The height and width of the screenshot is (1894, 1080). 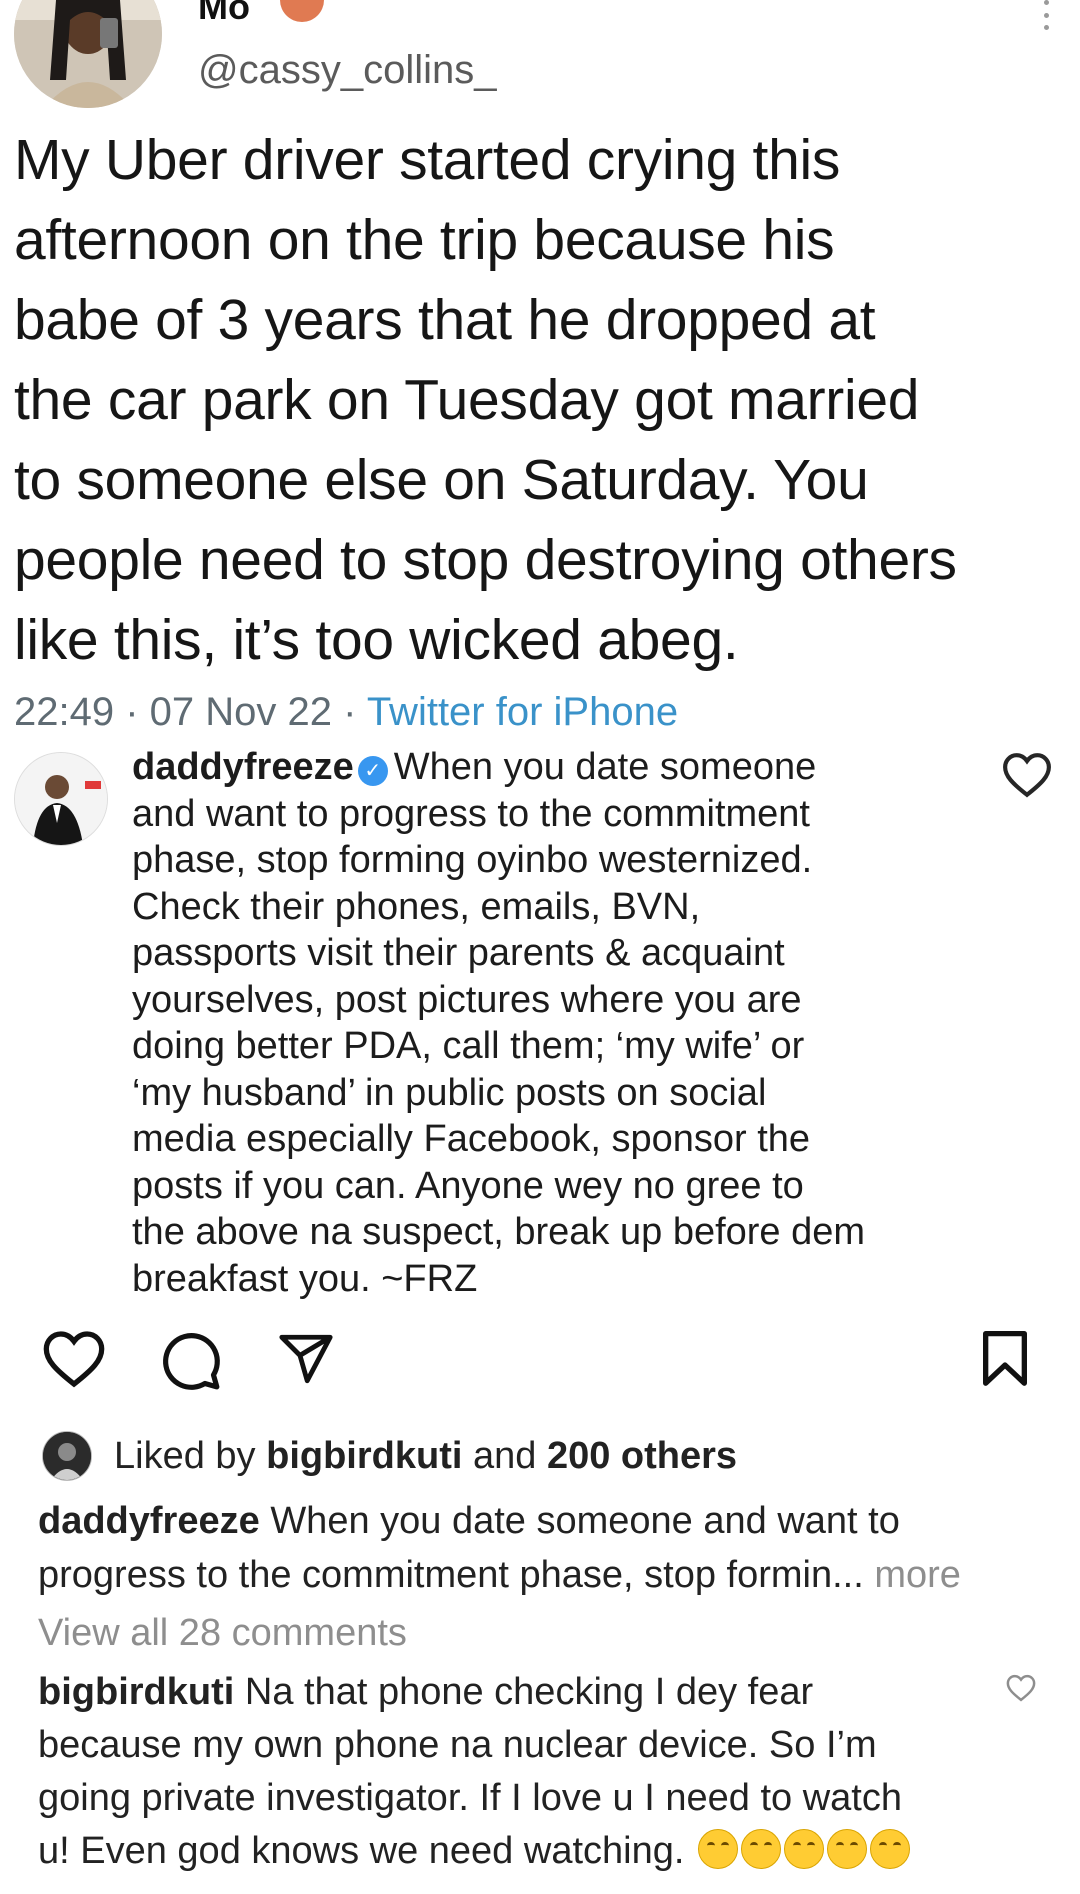 What do you see at coordinates (305, 1278) in the screenshot?
I see `caption-line: breakfast you. ~FRZ` at bounding box center [305, 1278].